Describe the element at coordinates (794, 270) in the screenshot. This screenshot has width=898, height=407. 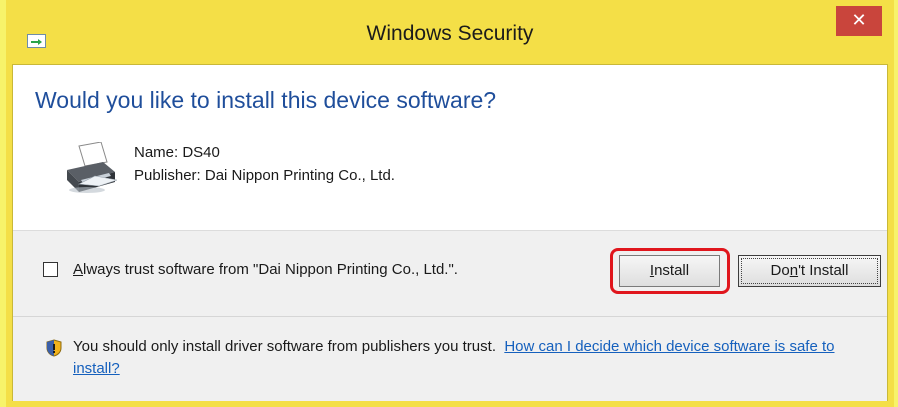
I see `access-key-n: n` at that location.